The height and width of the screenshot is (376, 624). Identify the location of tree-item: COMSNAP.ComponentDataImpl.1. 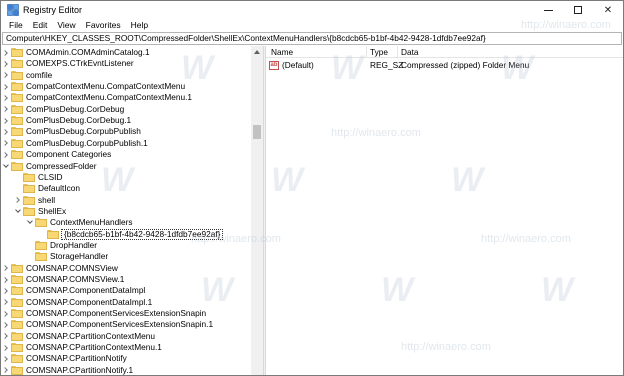
(126, 302).